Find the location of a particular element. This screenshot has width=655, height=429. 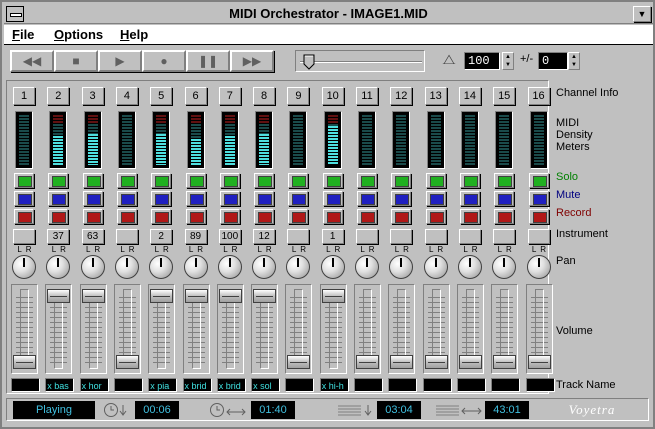

rewind-button: ◀◀ is located at coordinates (32, 61).